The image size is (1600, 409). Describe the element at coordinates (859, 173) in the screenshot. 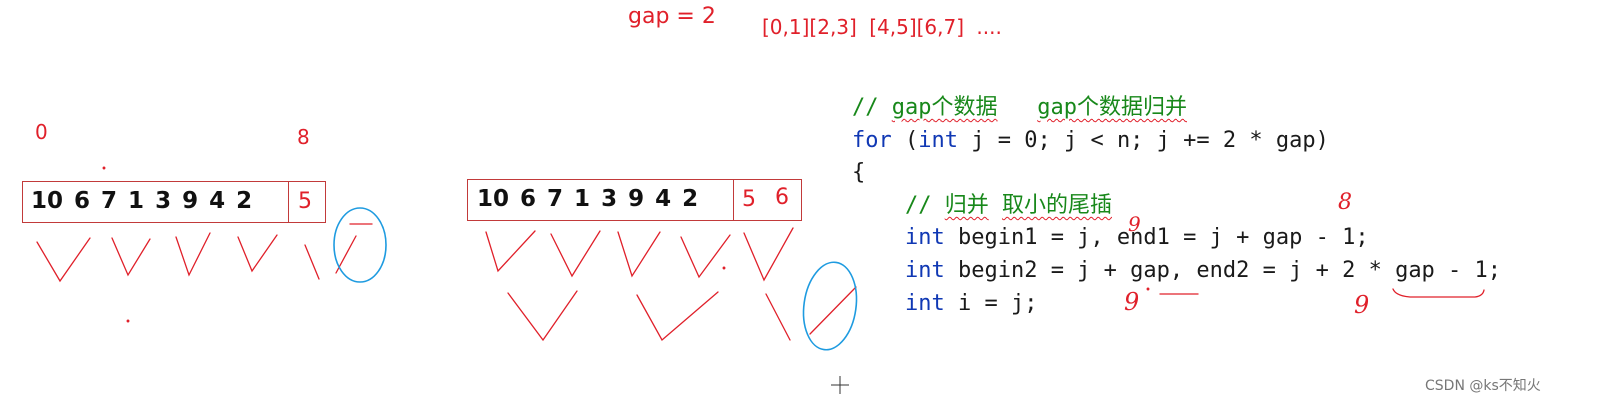

I see `code-line: {` at that location.